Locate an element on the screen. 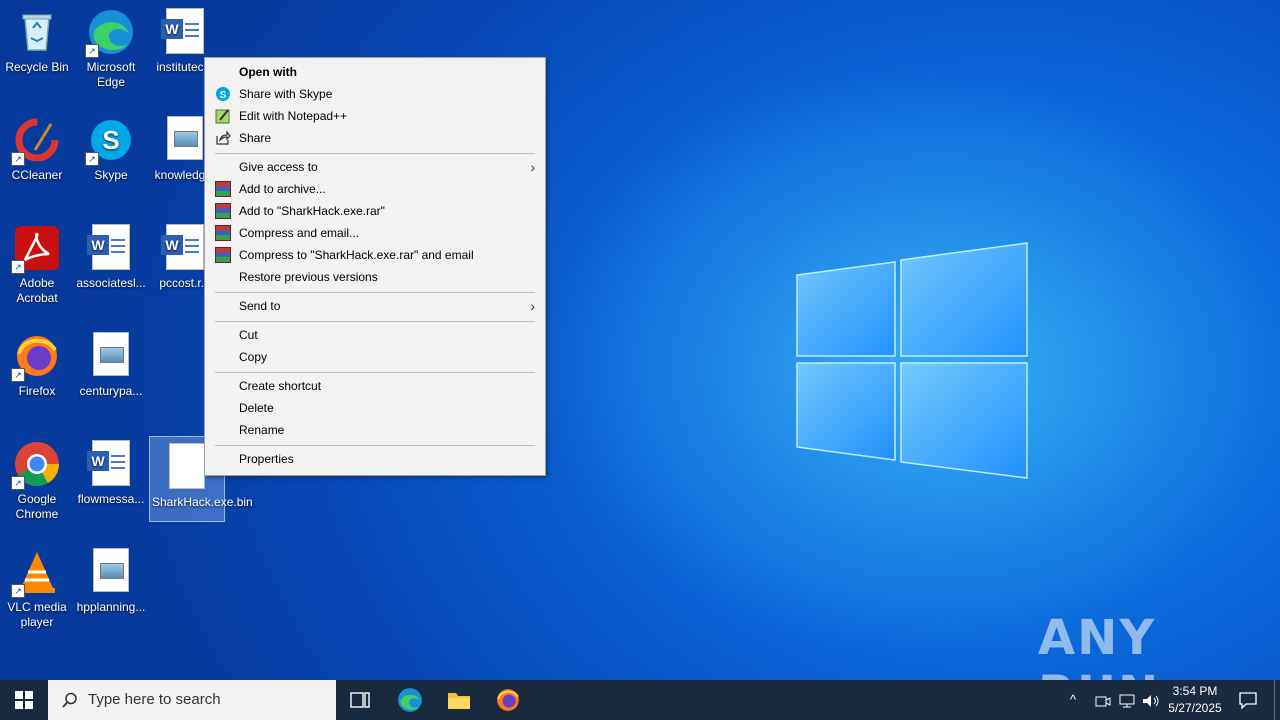 This screenshot has height=720, width=1280. firefox-icon is located at coordinates (508, 700).